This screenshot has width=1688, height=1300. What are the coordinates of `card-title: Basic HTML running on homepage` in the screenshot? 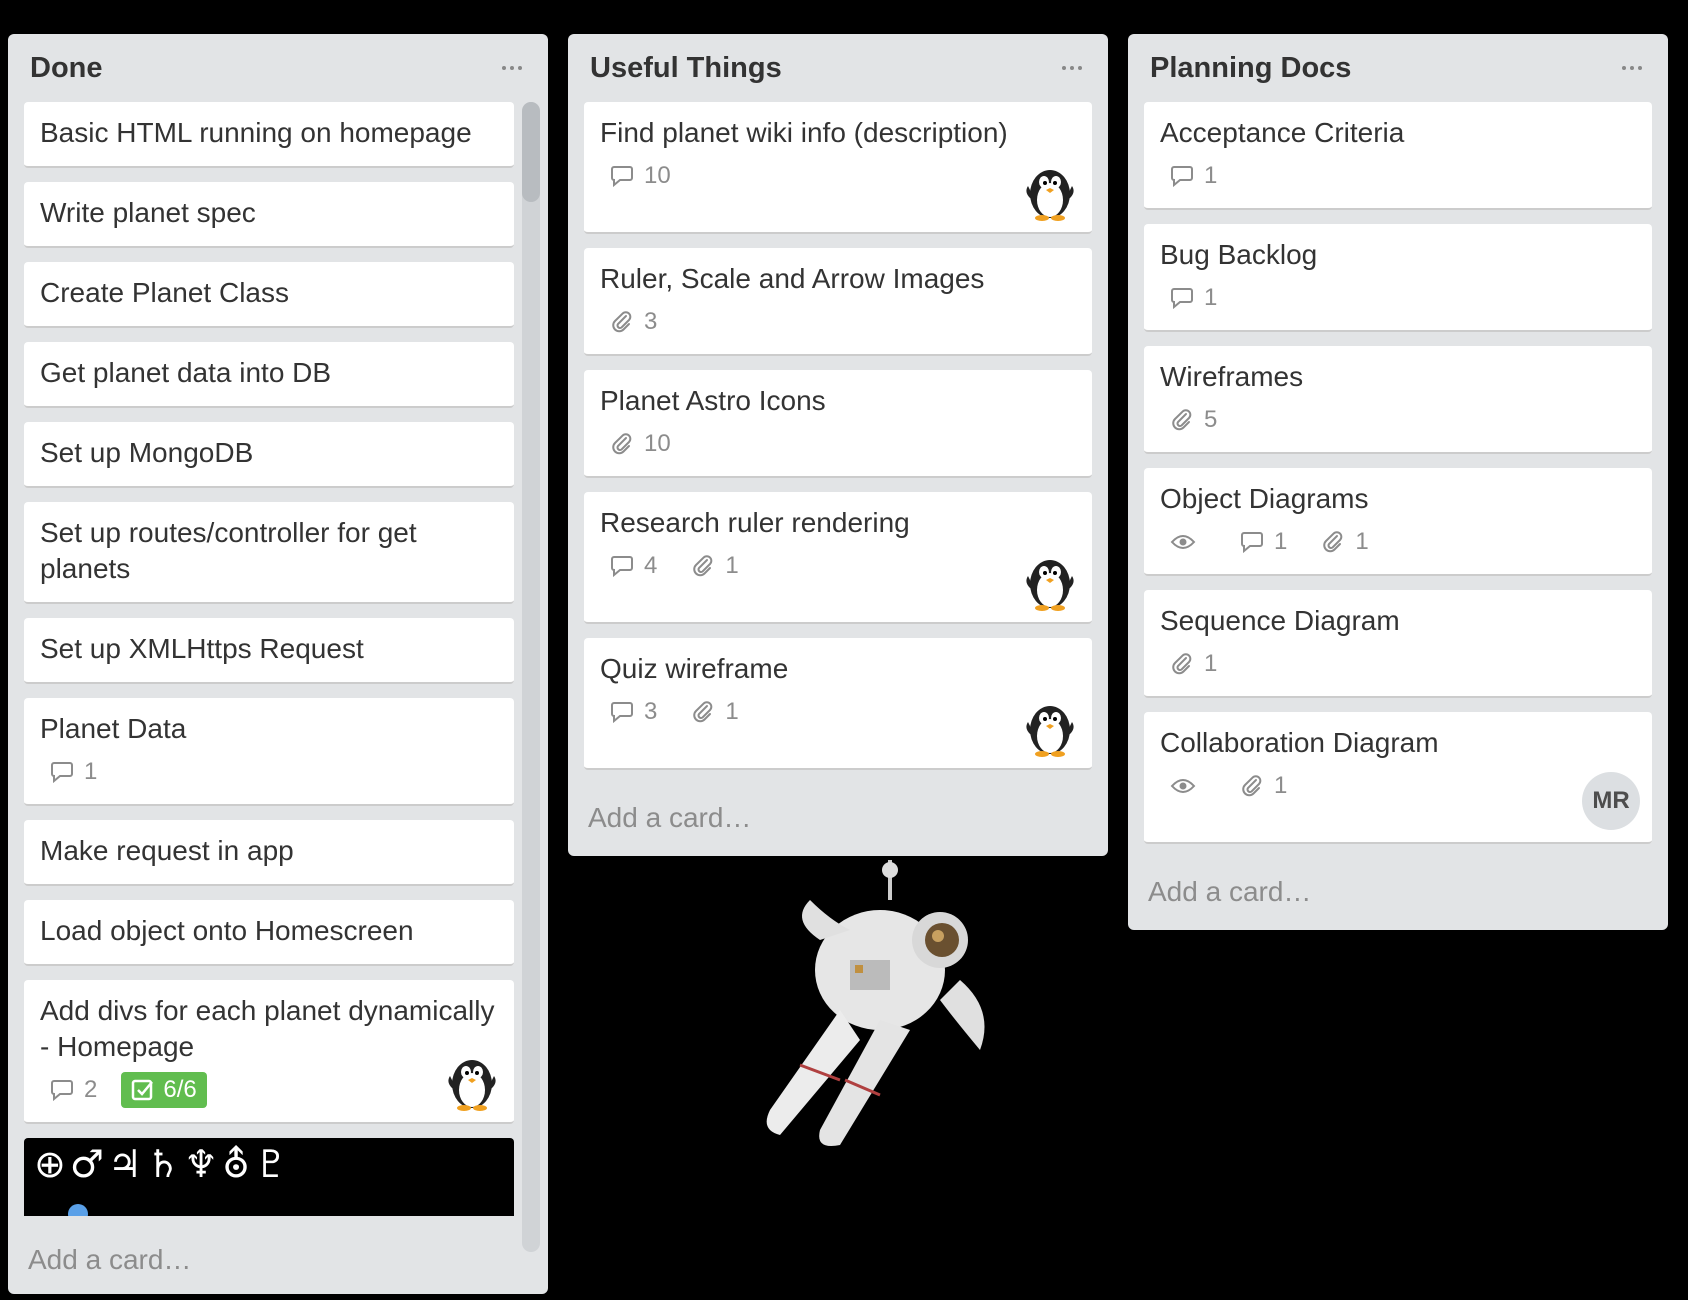 It's located at (256, 132).